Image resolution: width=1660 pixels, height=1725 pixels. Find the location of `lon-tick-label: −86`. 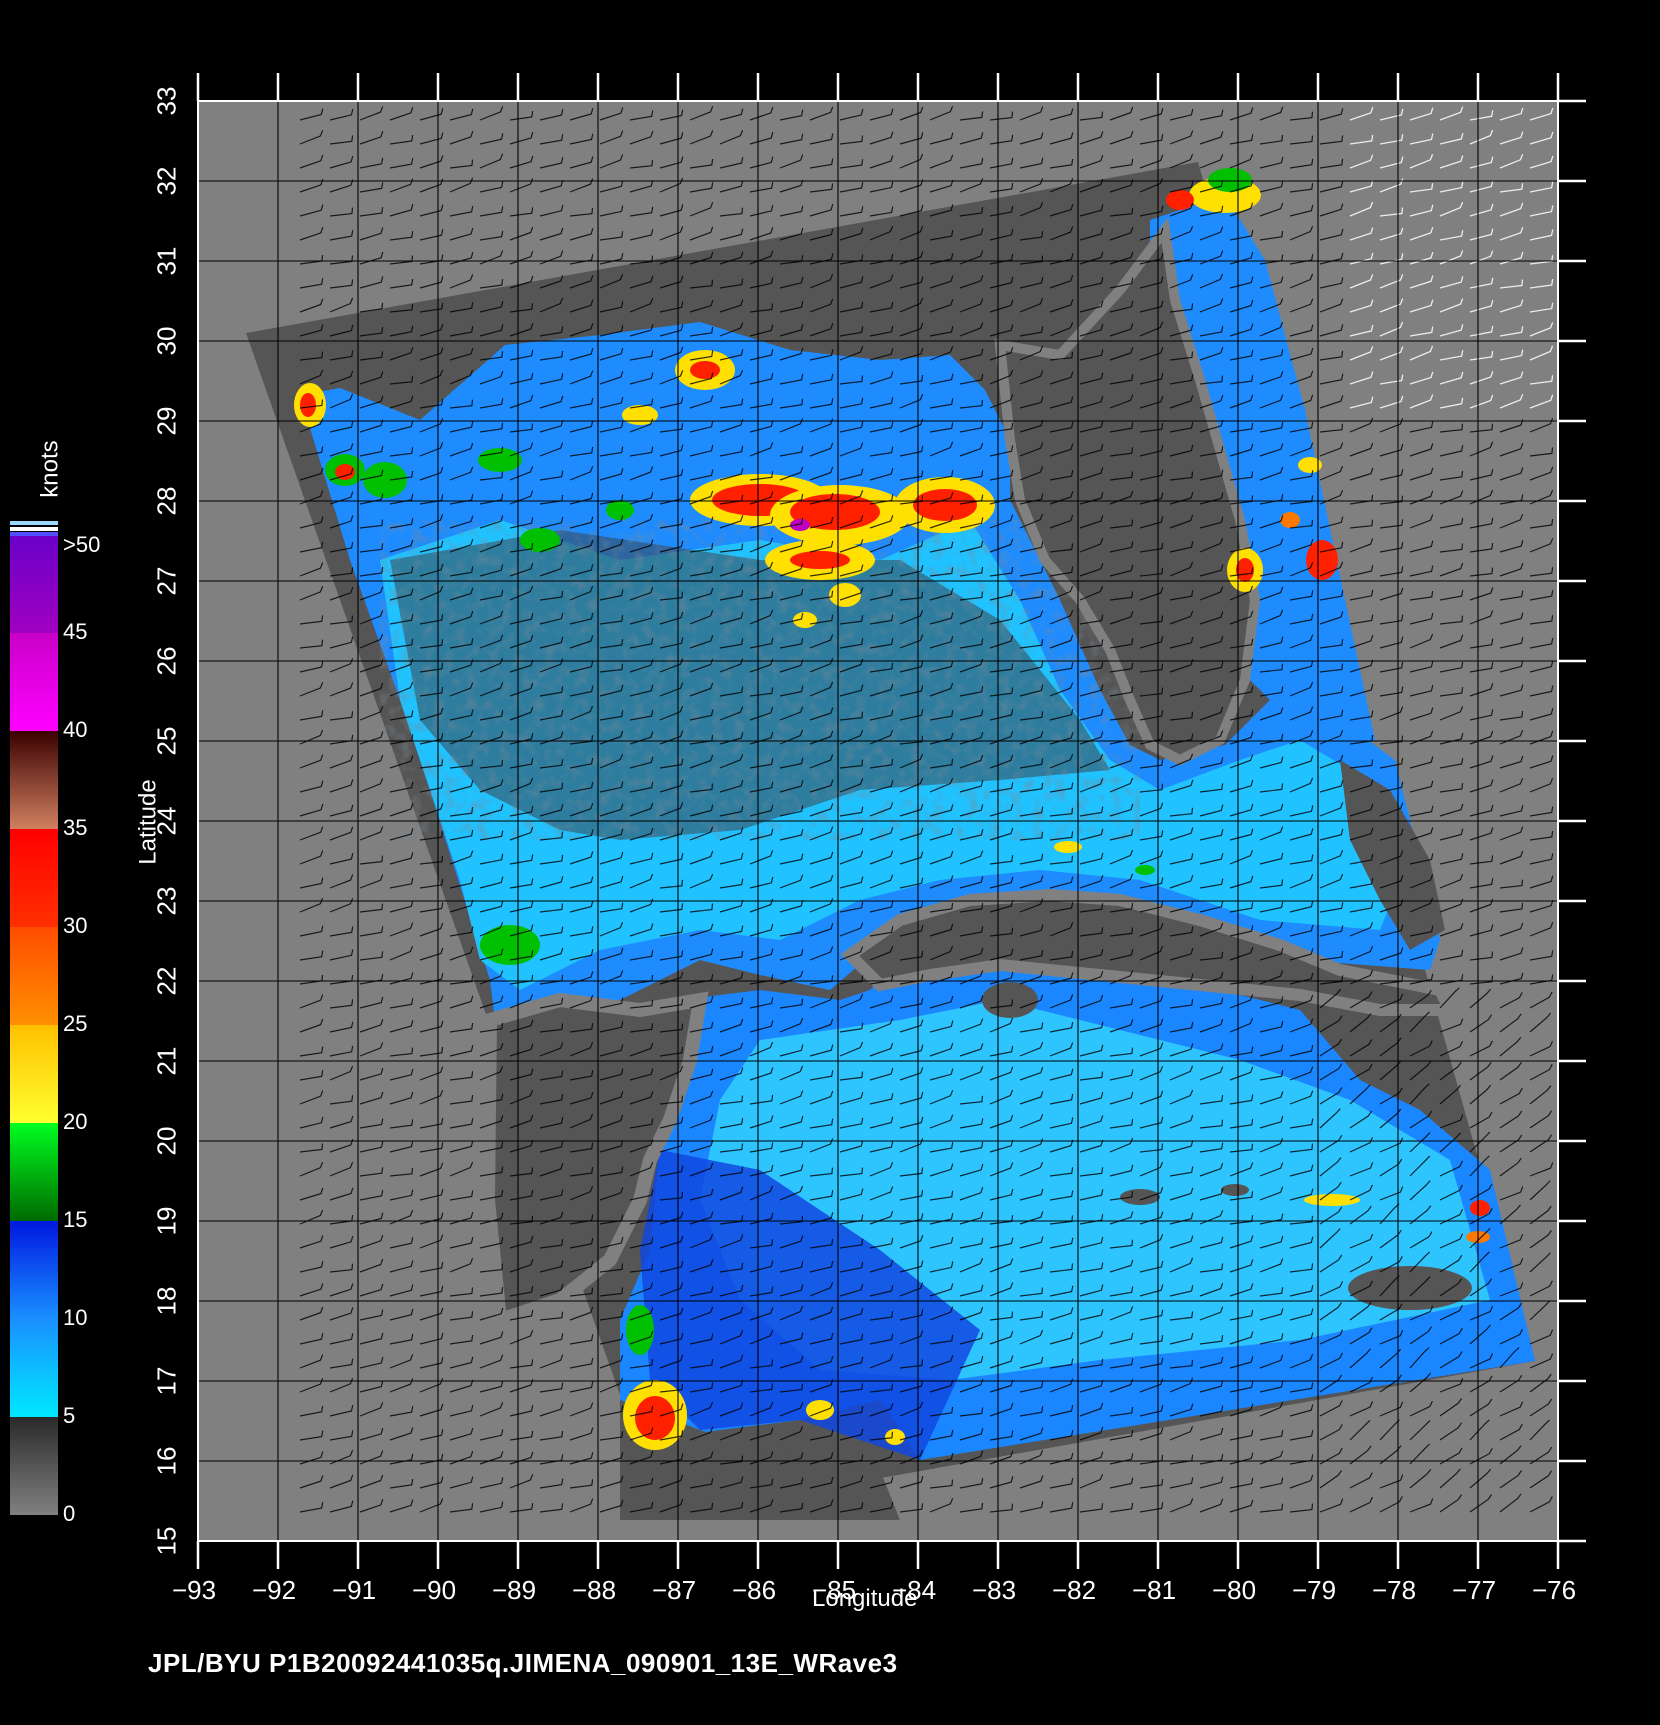

lon-tick-label: −86 is located at coordinates (754, 1590).